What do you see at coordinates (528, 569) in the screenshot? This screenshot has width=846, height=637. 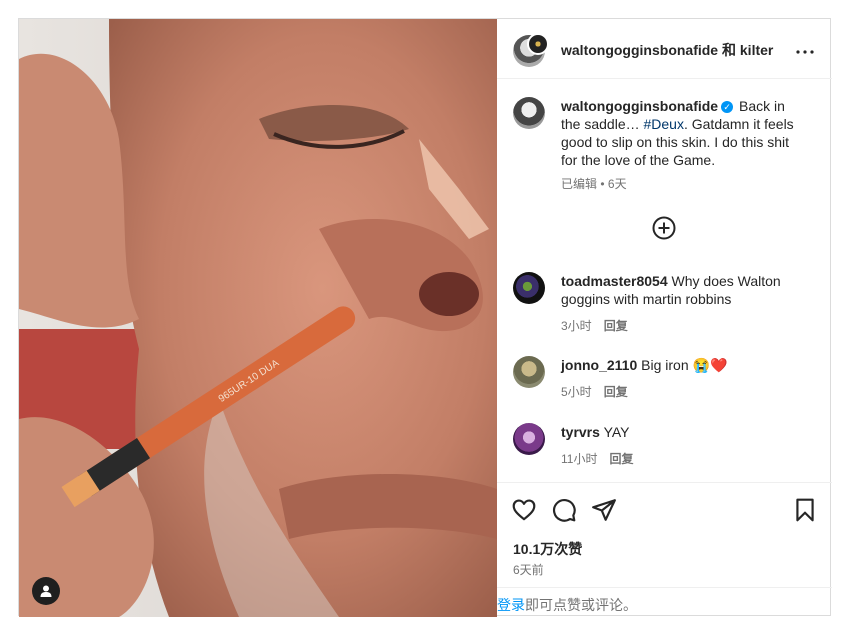 I see `post-date: 6天前` at bounding box center [528, 569].